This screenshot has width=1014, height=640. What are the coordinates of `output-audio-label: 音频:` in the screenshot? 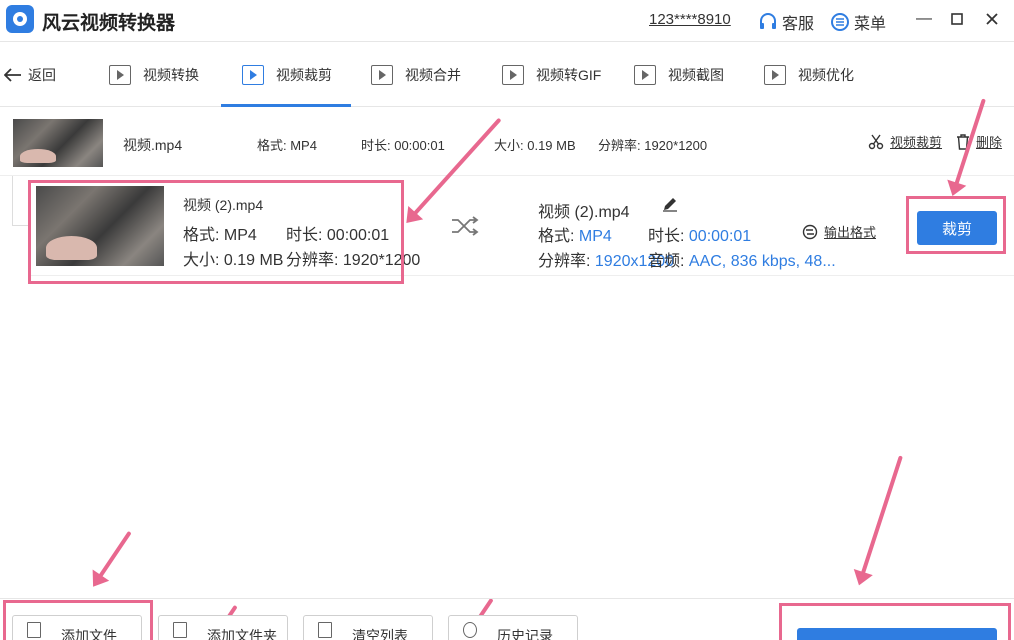 It's located at (666, 261).